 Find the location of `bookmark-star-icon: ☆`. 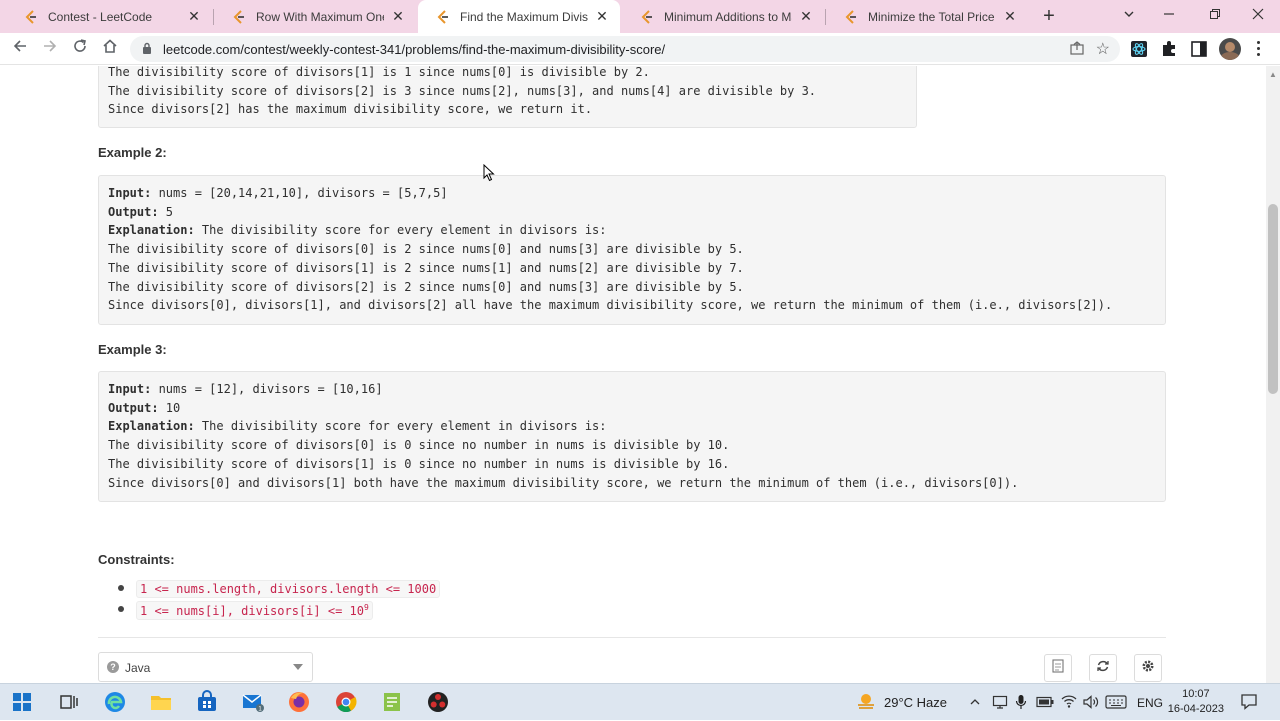

bookmark-star-icon: ☆ is located at coordinates (1103, 49).